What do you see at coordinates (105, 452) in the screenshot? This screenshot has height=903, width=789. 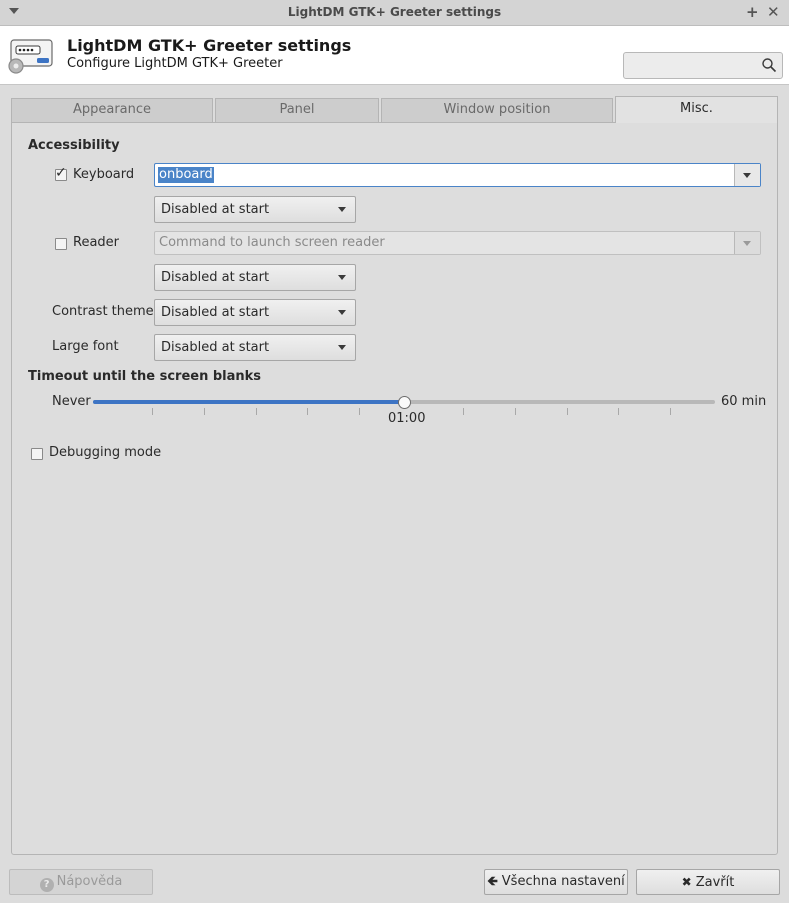 I see `debugging-label: Debugging mode` at bounding box center [105, 452].